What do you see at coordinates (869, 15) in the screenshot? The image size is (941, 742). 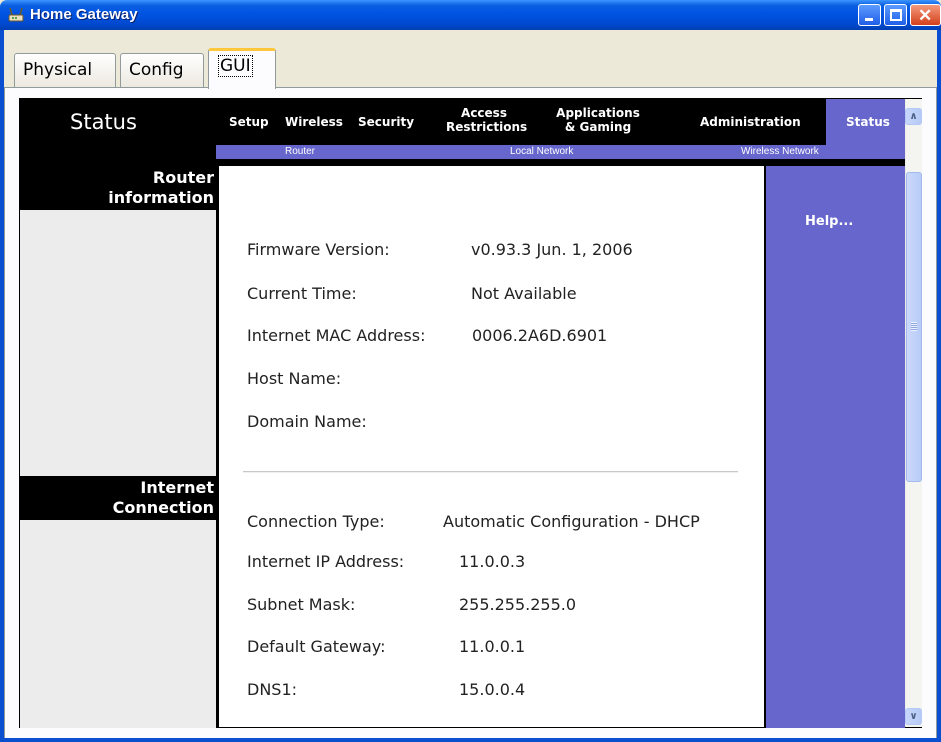 I see `minimize-button` at bounding box center [869, 15].